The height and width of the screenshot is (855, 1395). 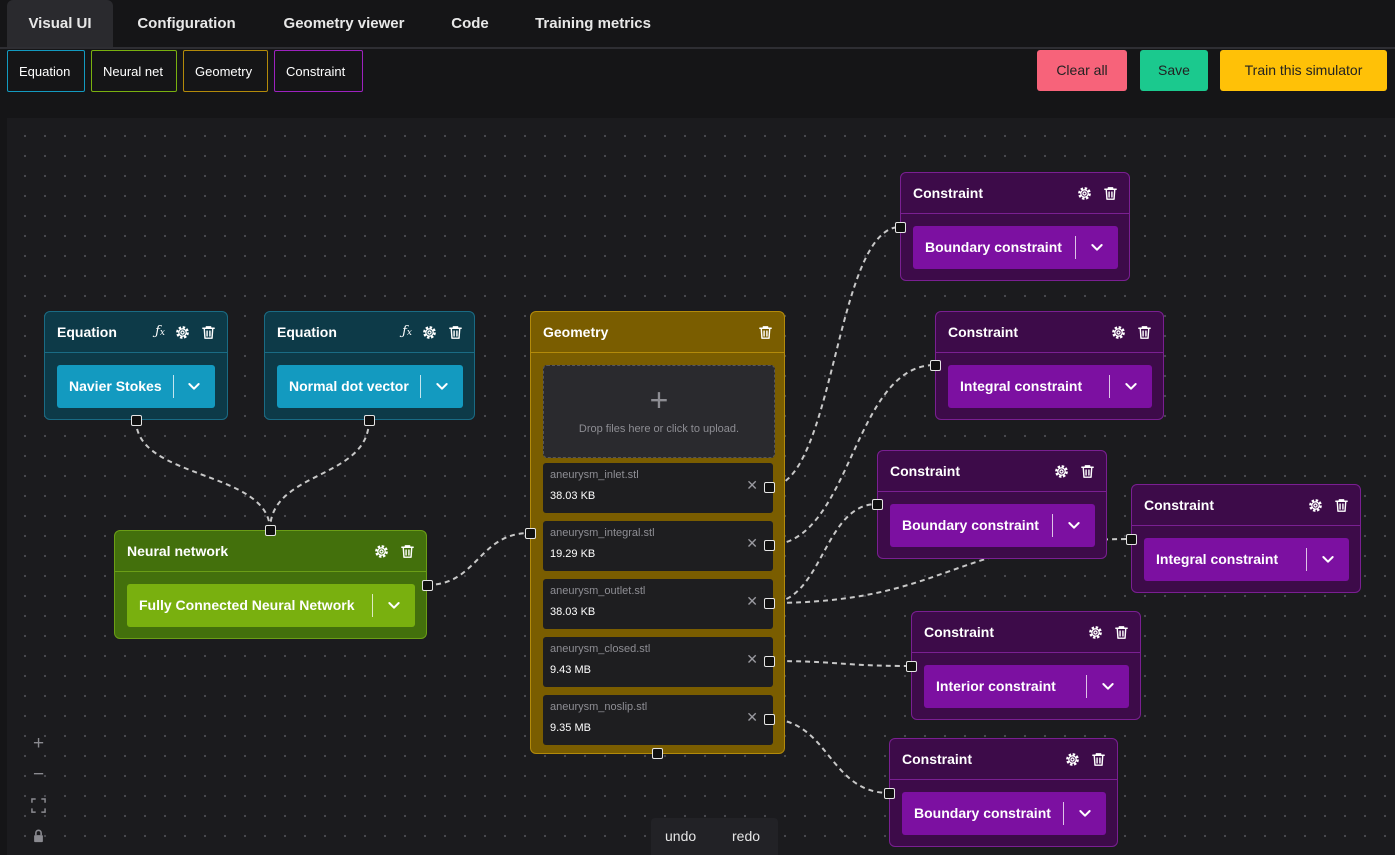 I want to click on constraint-select: Interior constraint, so click(x=1026, y=686).